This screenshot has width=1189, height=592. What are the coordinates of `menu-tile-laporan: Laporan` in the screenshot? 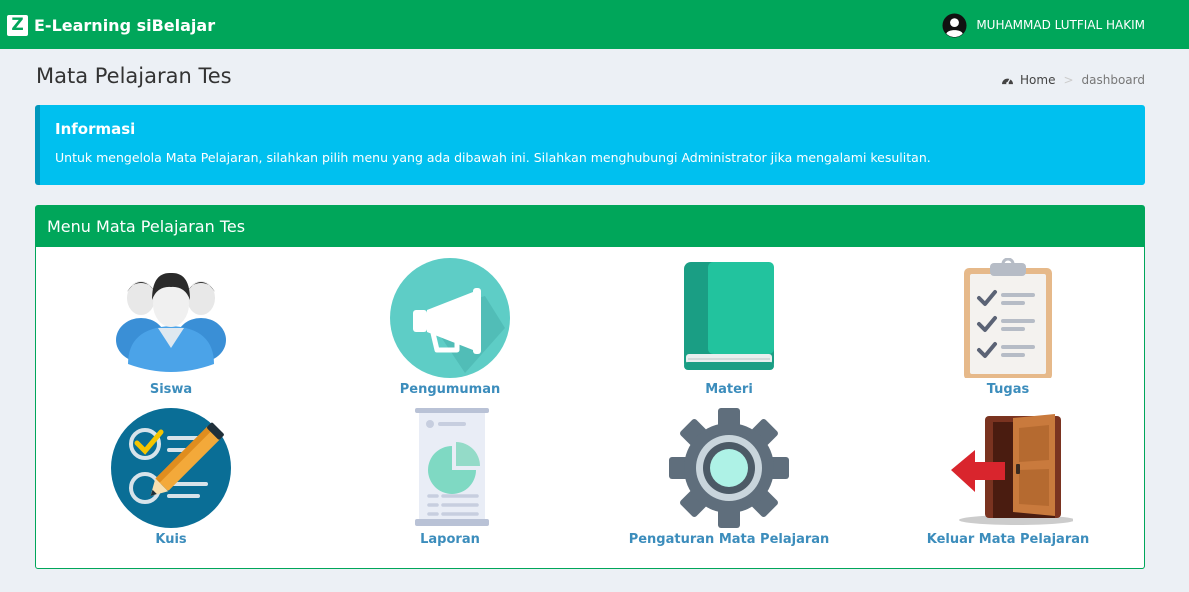 It's located at (450, 477).